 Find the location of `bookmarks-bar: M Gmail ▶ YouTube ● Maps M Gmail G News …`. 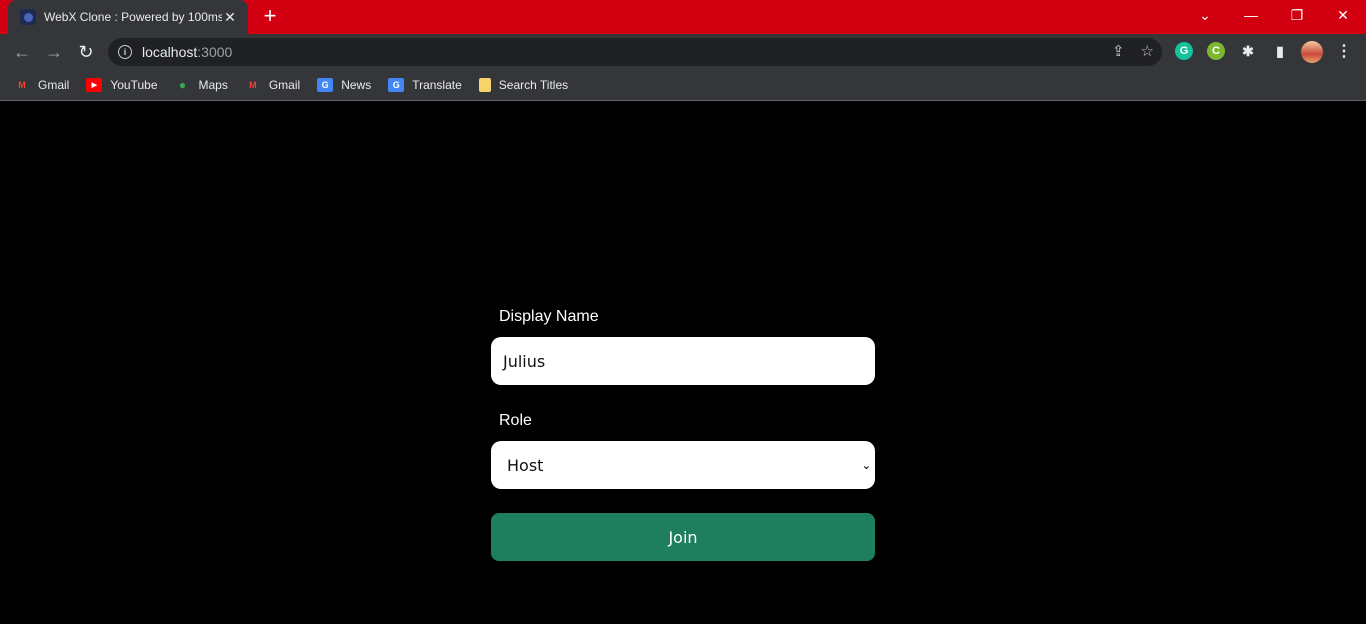

bookmarks-bar: M Gmail ▶ YouTube ● Maps M Gmail G News … is located at coordinates (683, 85).